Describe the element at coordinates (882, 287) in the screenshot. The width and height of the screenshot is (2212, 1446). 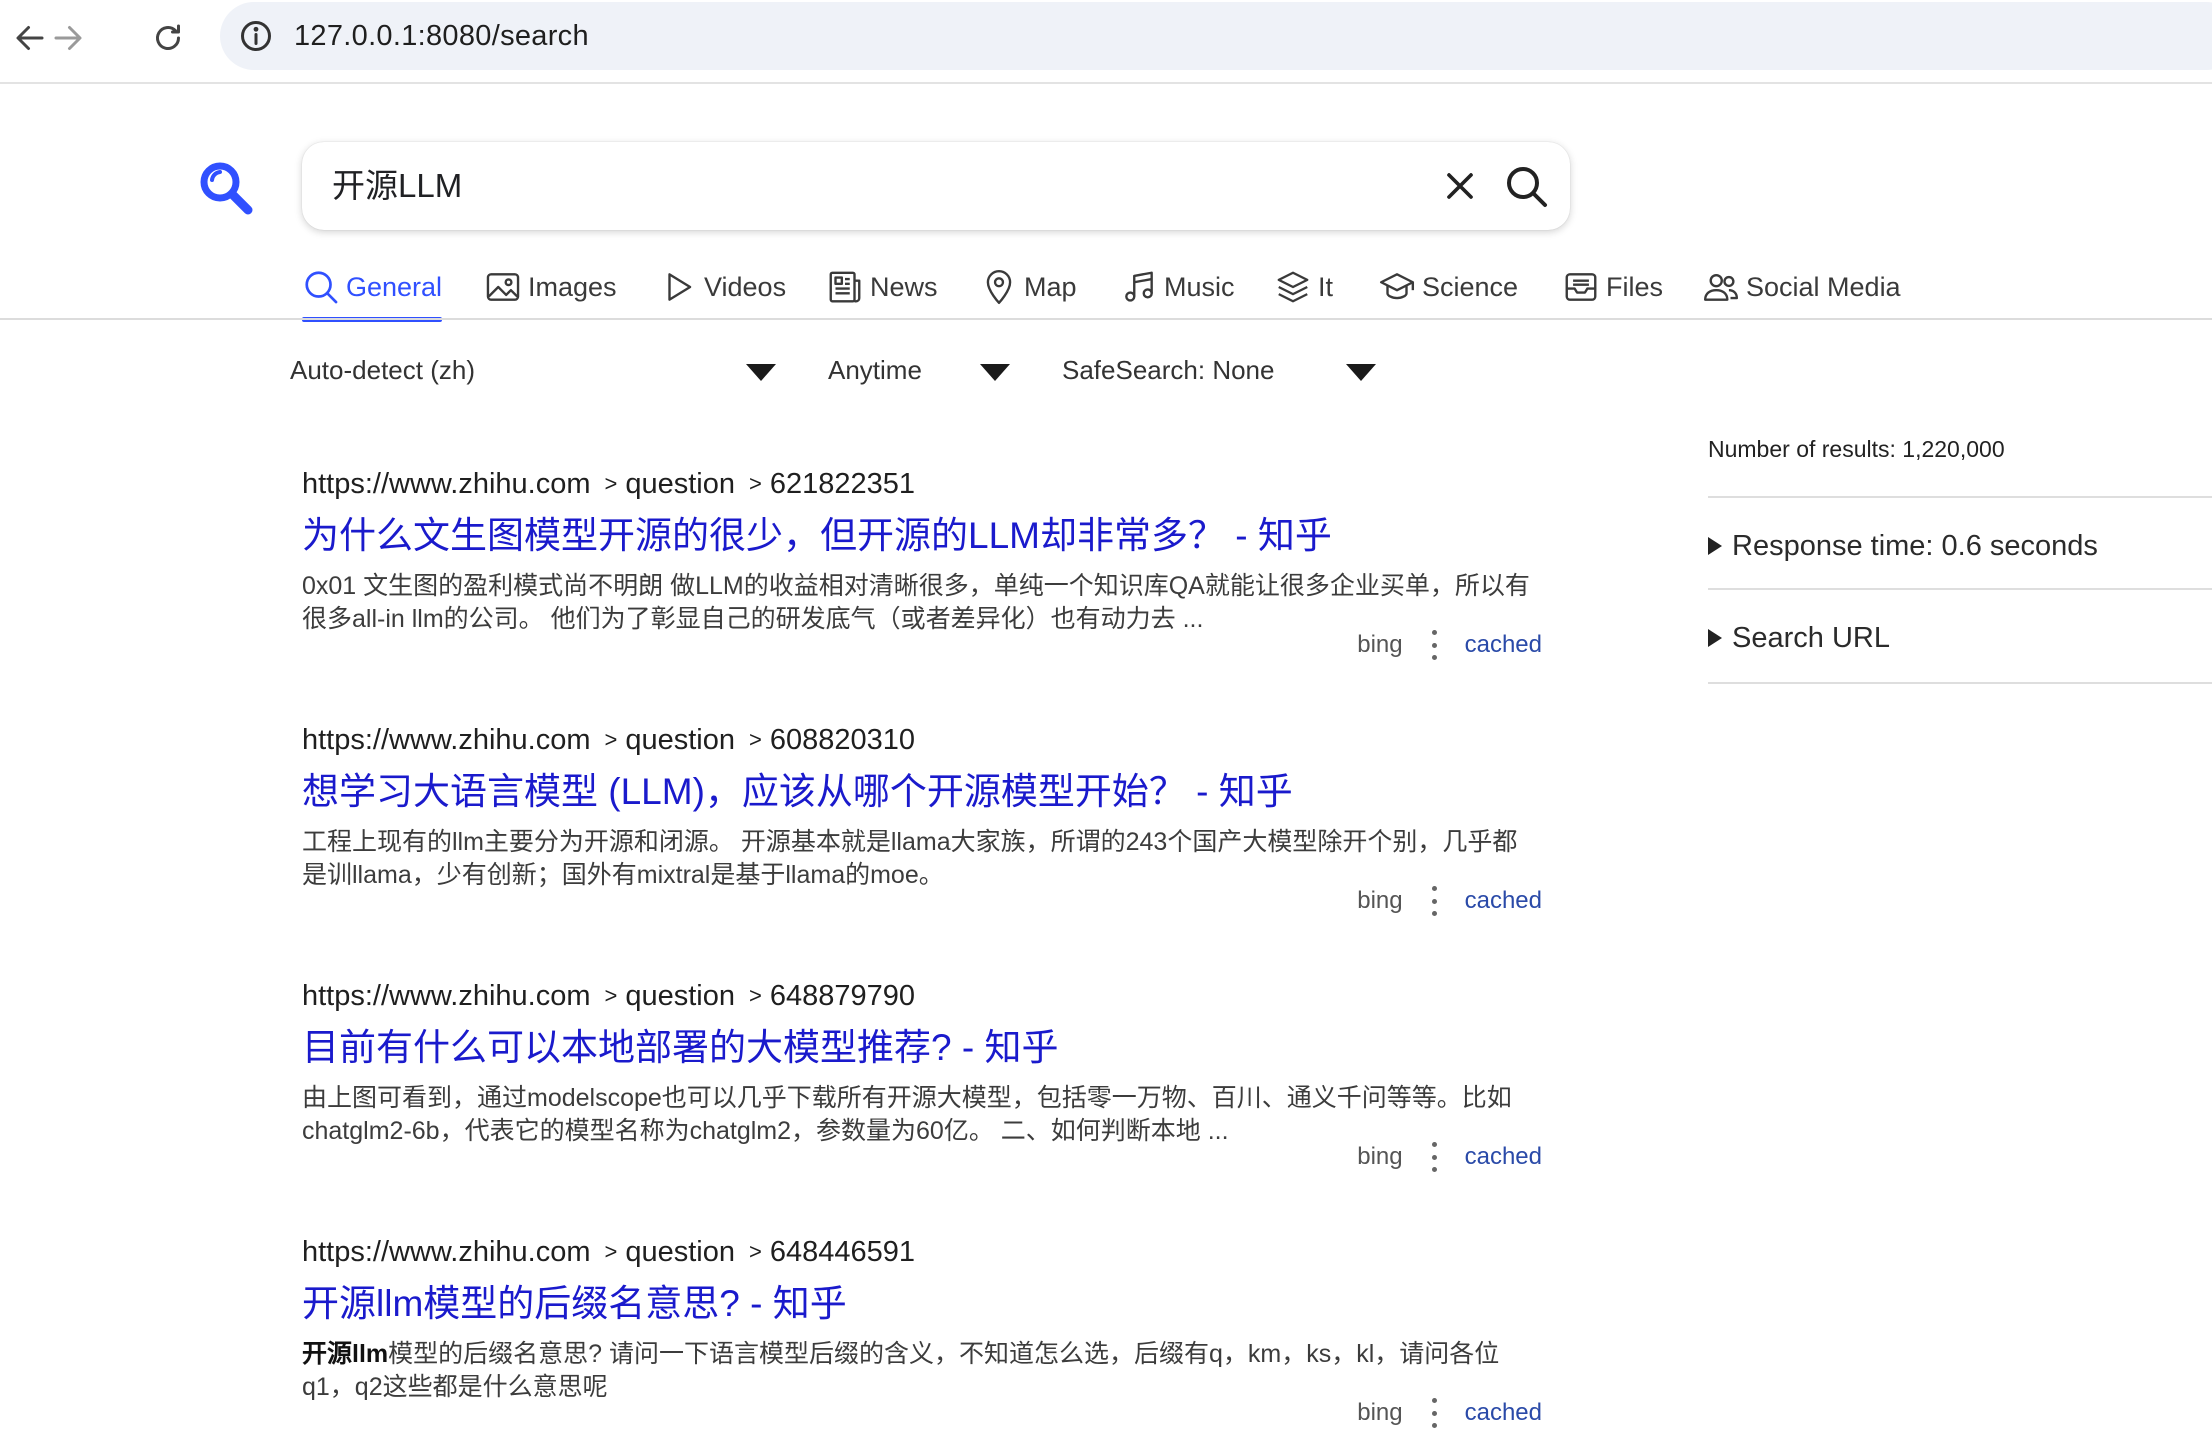
I see `tab-news: News` at that location.